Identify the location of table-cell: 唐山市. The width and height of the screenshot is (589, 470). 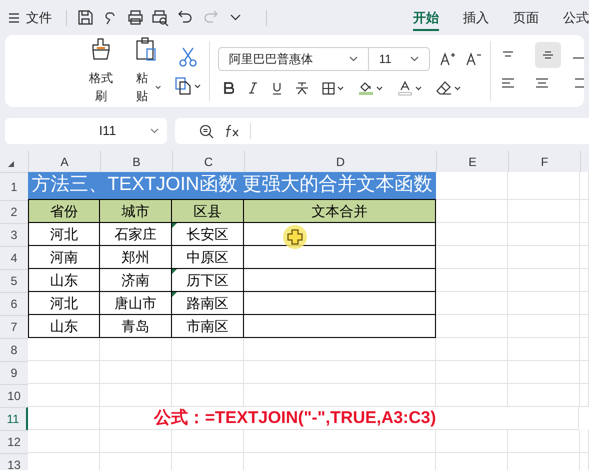
(136, 303).